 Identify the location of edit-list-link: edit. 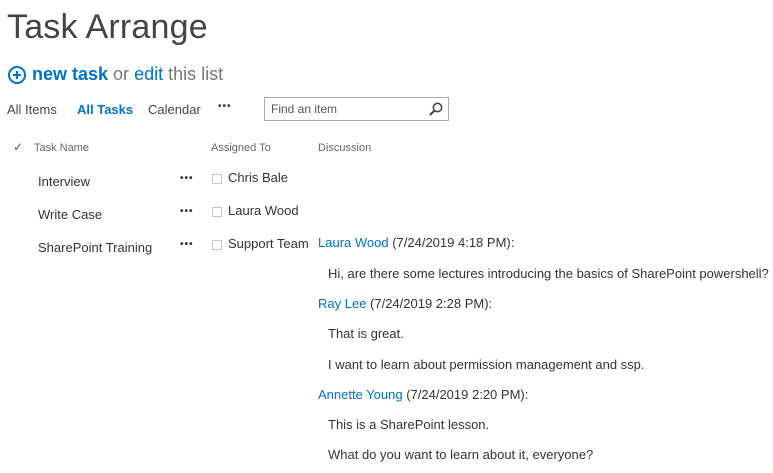
(148, 74).